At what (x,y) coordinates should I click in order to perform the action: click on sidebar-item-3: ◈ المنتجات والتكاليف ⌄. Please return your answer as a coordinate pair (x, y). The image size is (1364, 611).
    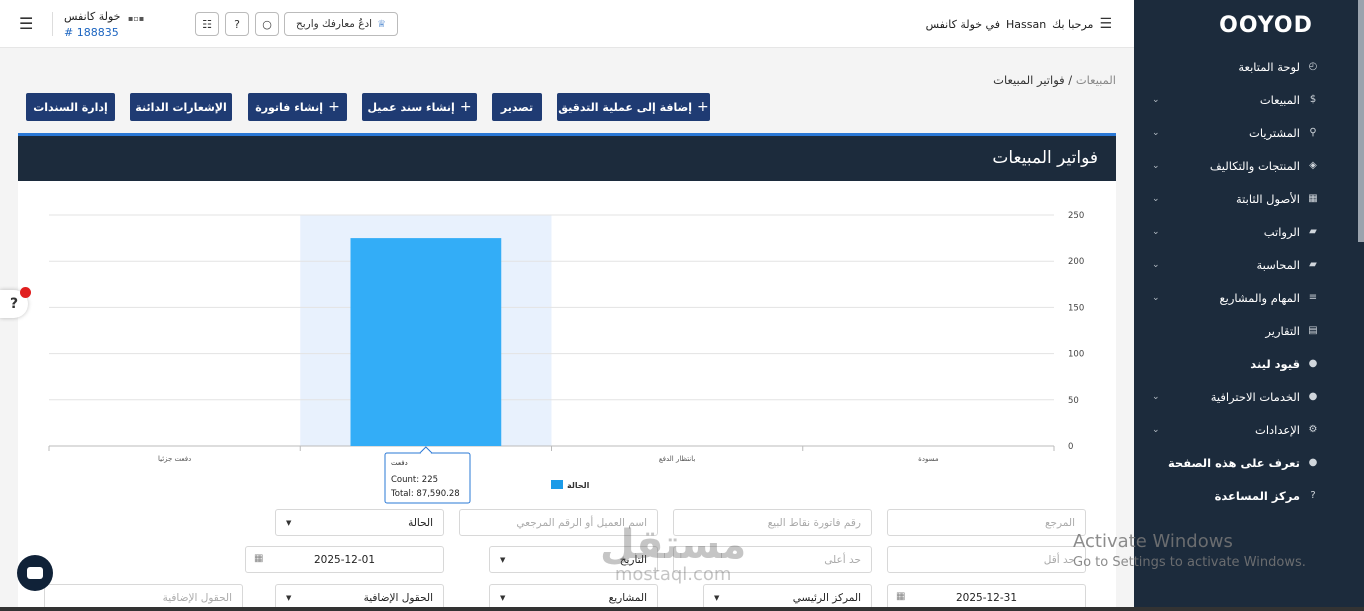
    Looking at the image, I should click on (1249, 165).